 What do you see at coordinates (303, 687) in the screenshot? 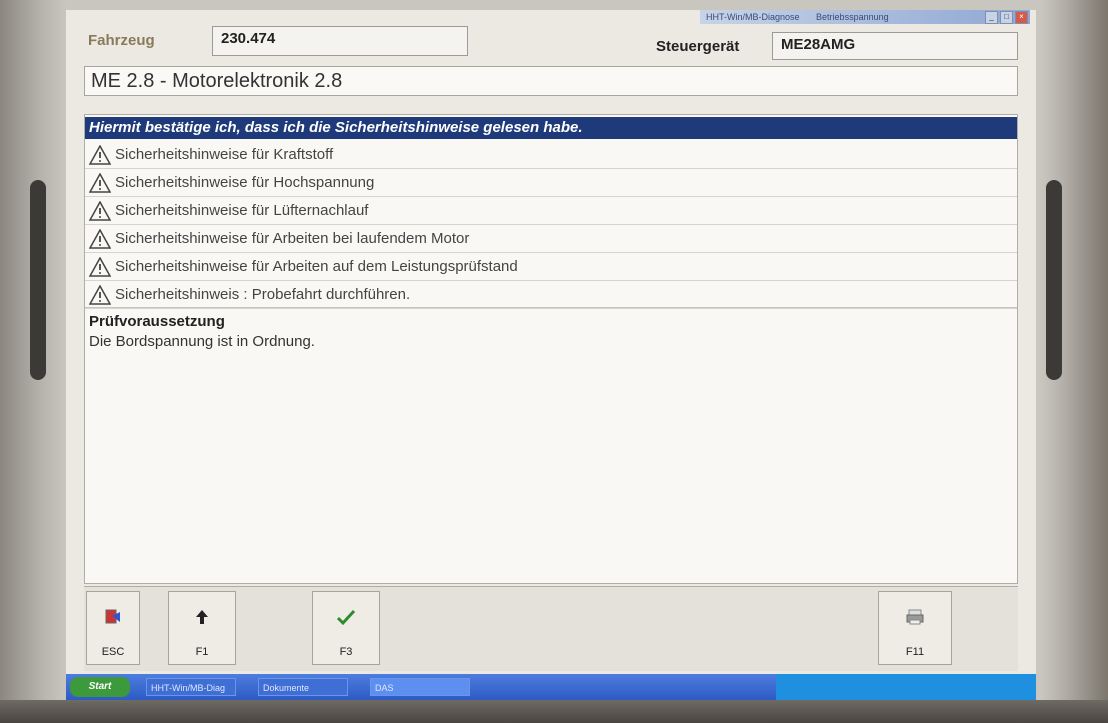
I see `taskbar-item: Dokumente` at bounding box center [303, 687].